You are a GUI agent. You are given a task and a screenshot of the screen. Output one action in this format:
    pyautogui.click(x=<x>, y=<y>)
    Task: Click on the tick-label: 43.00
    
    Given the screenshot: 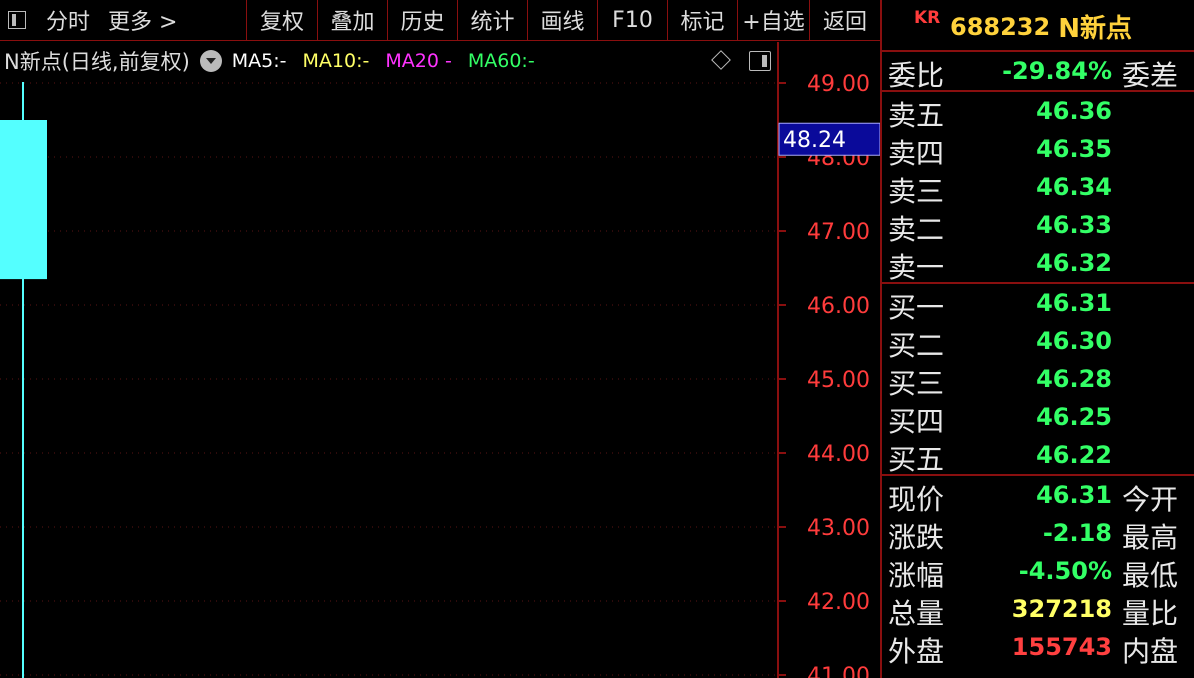 What is the action you would take?
    pyautogui.click(x=838, y=528)
    